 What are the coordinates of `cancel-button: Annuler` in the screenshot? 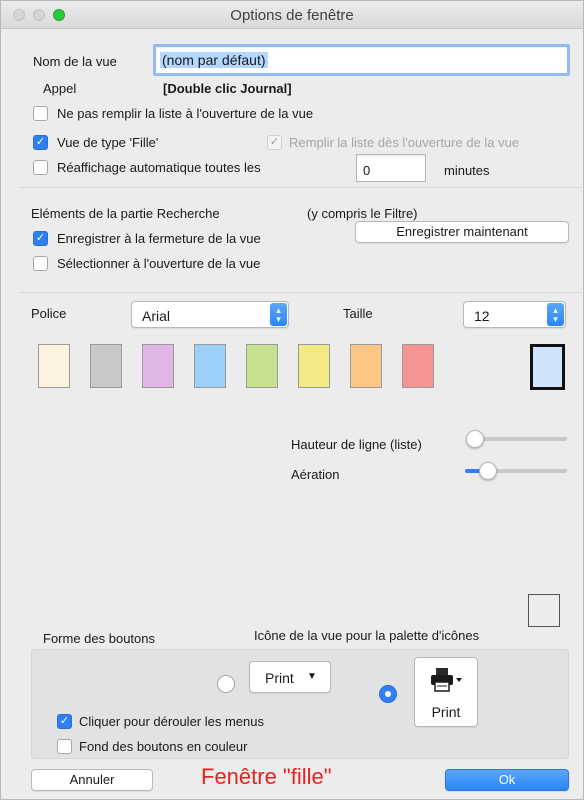 It's located at (92, 780).